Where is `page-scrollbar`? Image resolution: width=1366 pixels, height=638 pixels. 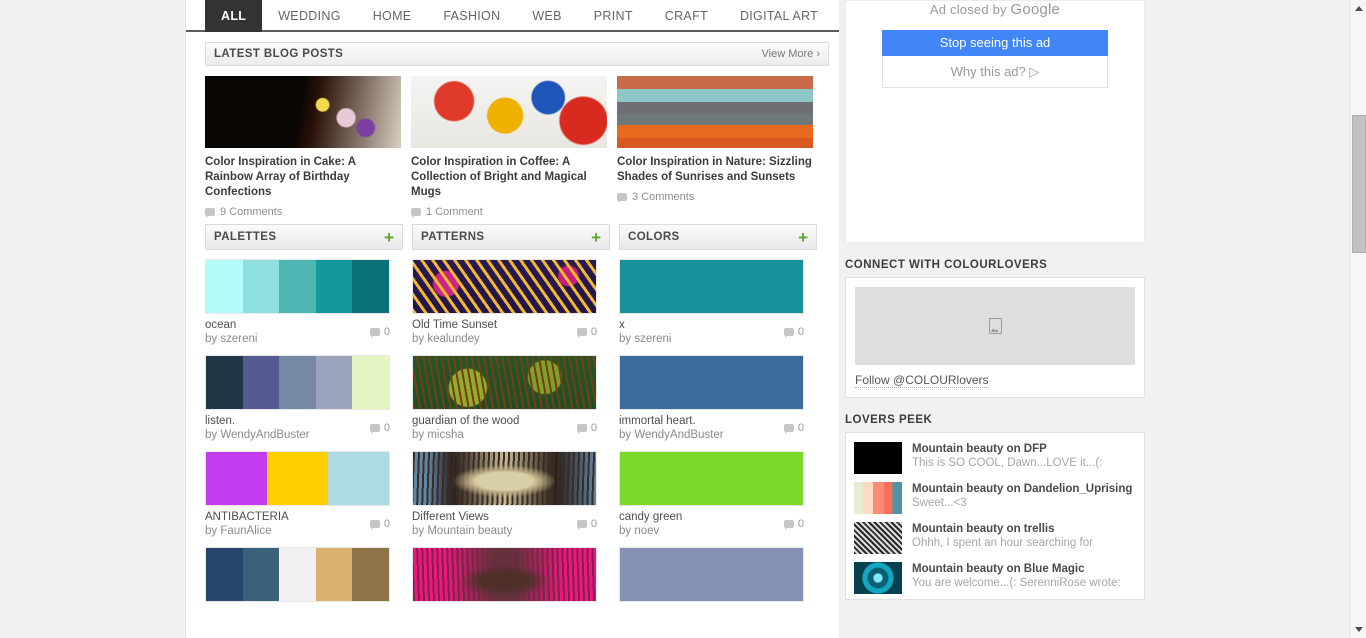
page-scrollbar is located at coordinates (1357, 319).